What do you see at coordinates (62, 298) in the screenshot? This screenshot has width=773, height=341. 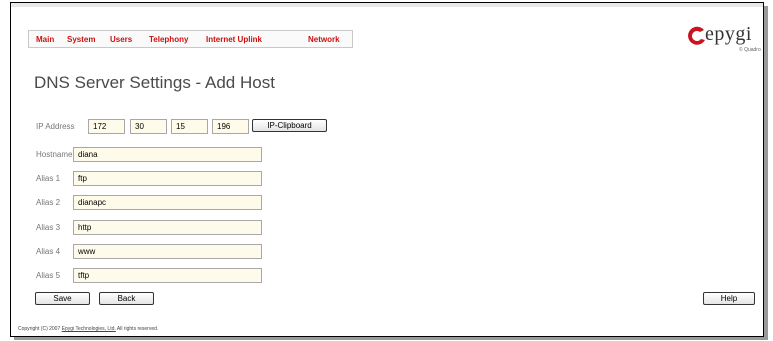 I see `save-button: Save` at bounding box center [62, 298].